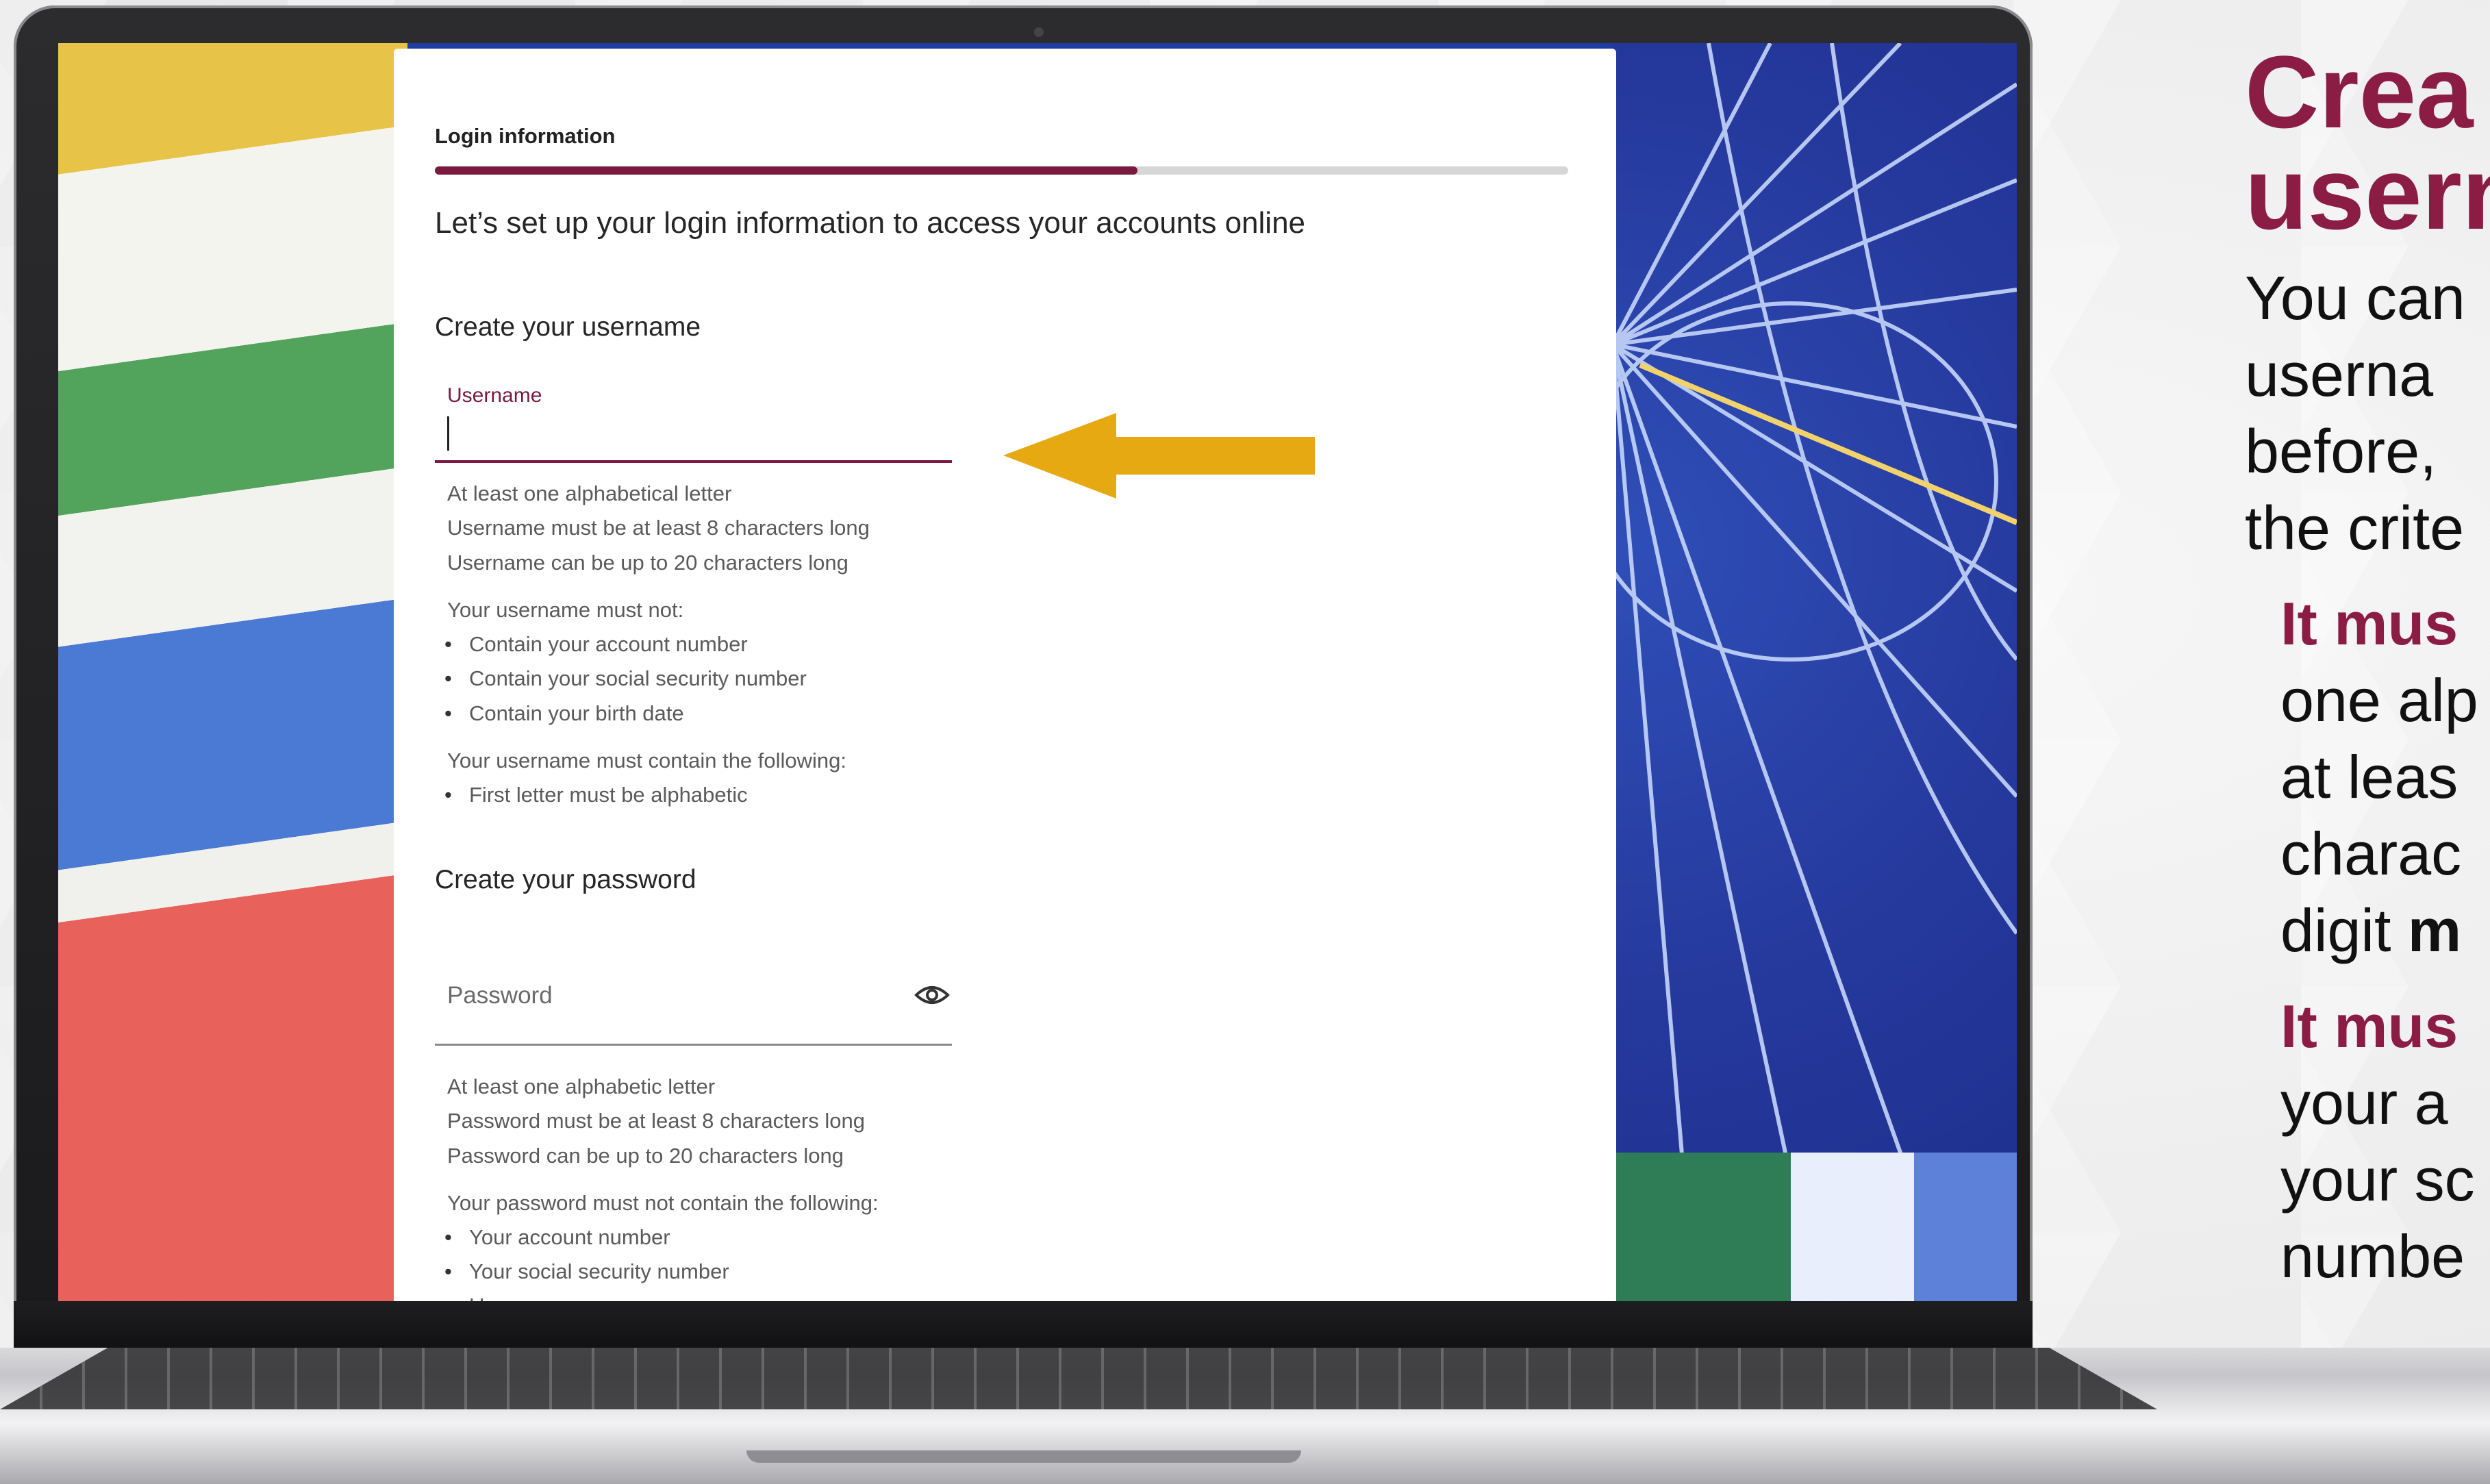 The width and height of the screenshot is (2490, 1484). I want to click on callout-item-1: It mus one alp at leas charac digit m, so click(2379, 777).